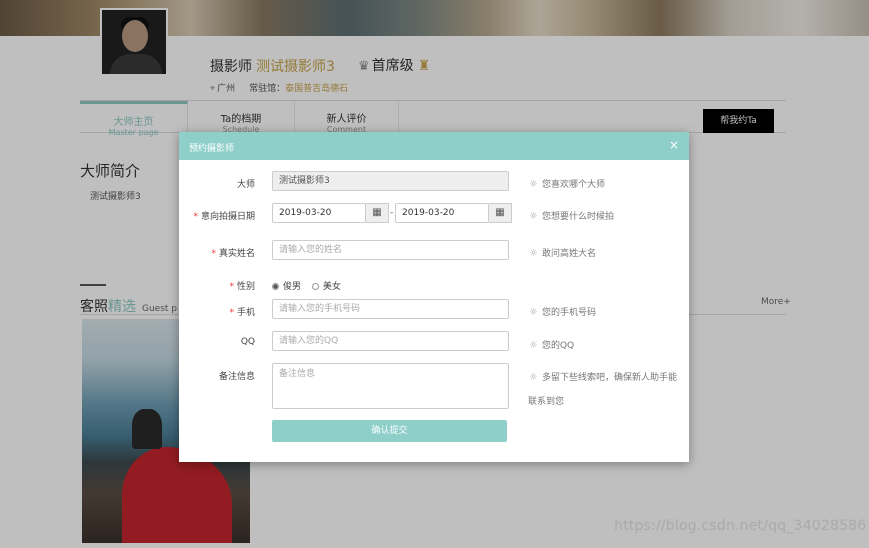 This screenshot has width=869, height=548. I want to click on name-hint: ☼ 敢问高姓大名, so click(562, 252).